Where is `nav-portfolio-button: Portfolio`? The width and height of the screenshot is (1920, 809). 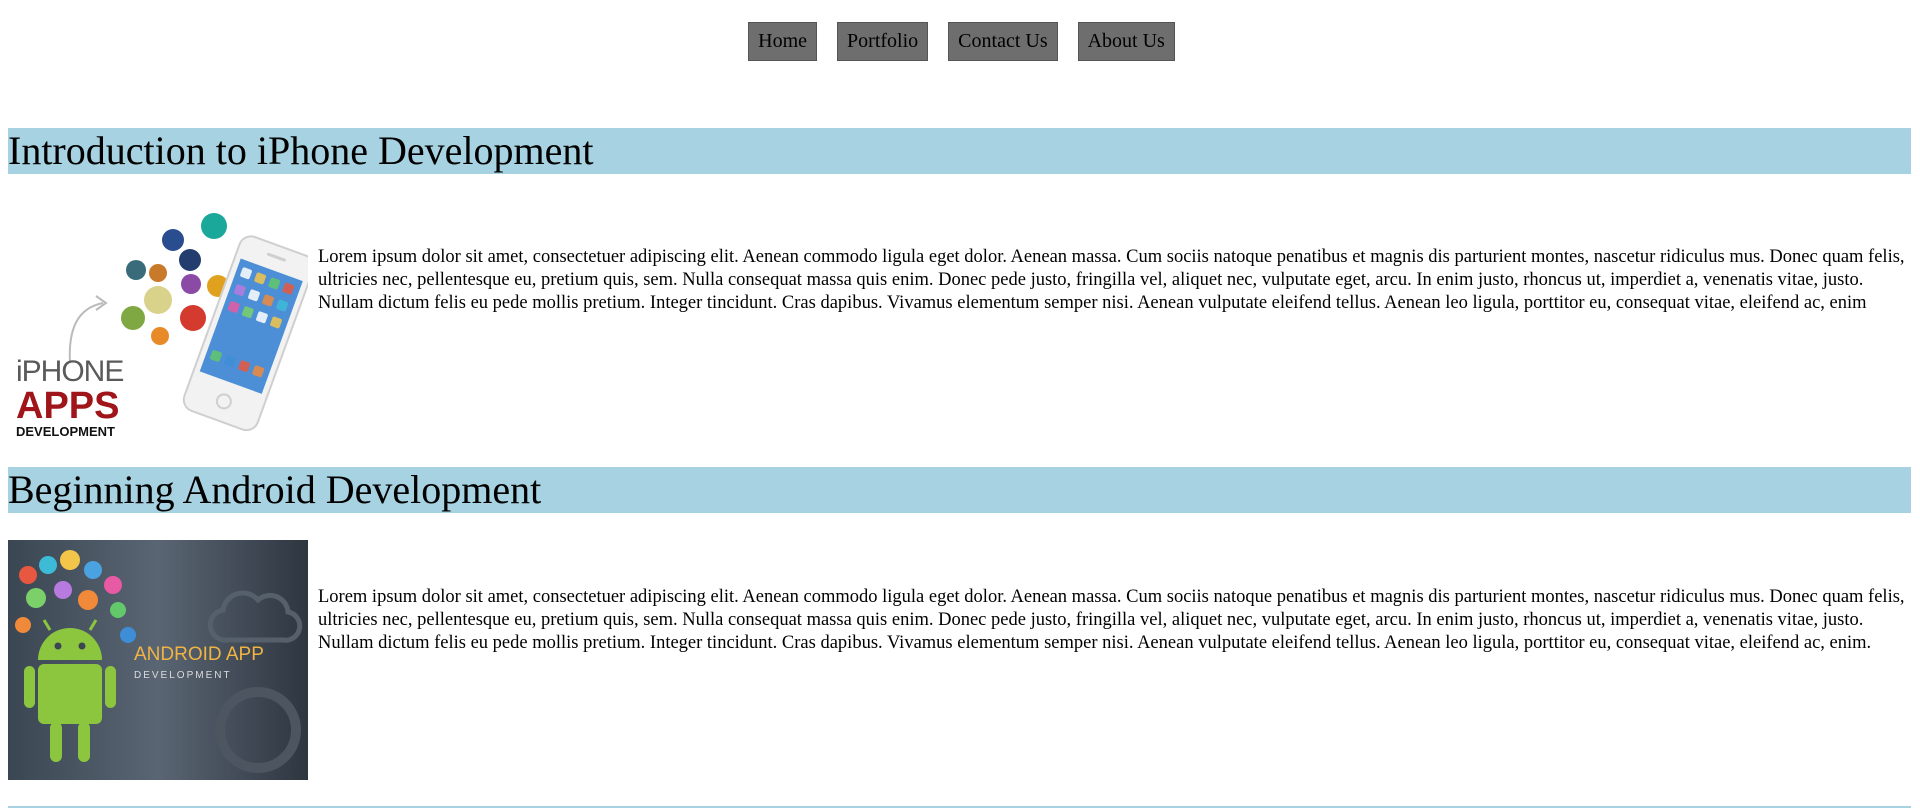
nav-portfolio-button: Portfolio is located at coordinates (883, 41).